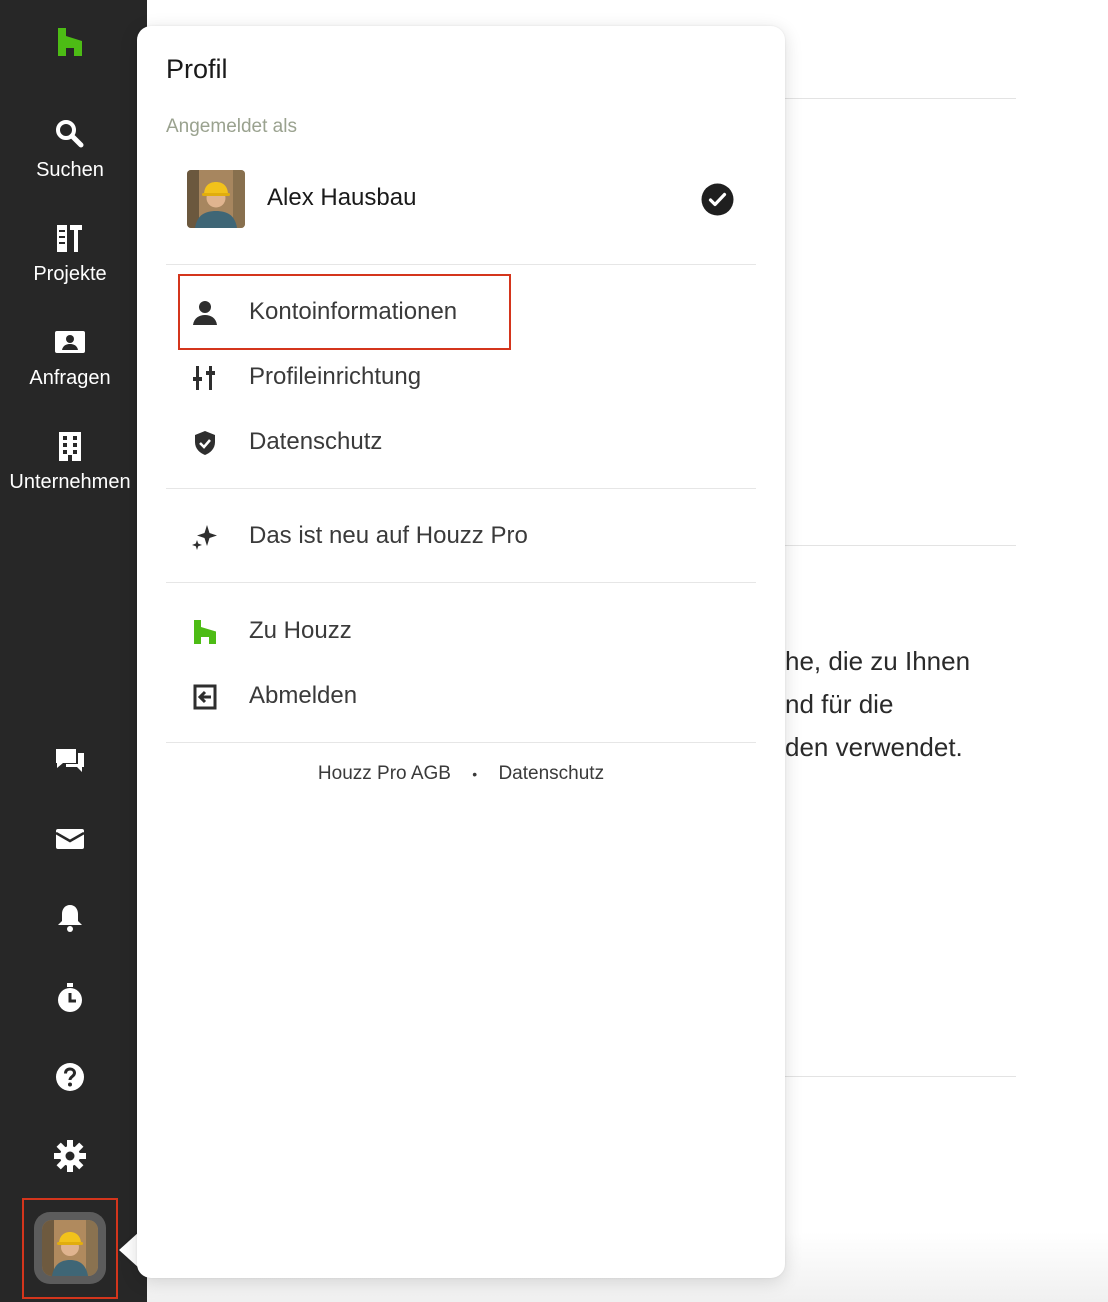 The height and width of the screenshot is (1302, 1108). What do you see at coordinates (384, 773) in the screenshot?
I see `terms-link: Houzz Pro AGB` at bounding box center [384, 773].